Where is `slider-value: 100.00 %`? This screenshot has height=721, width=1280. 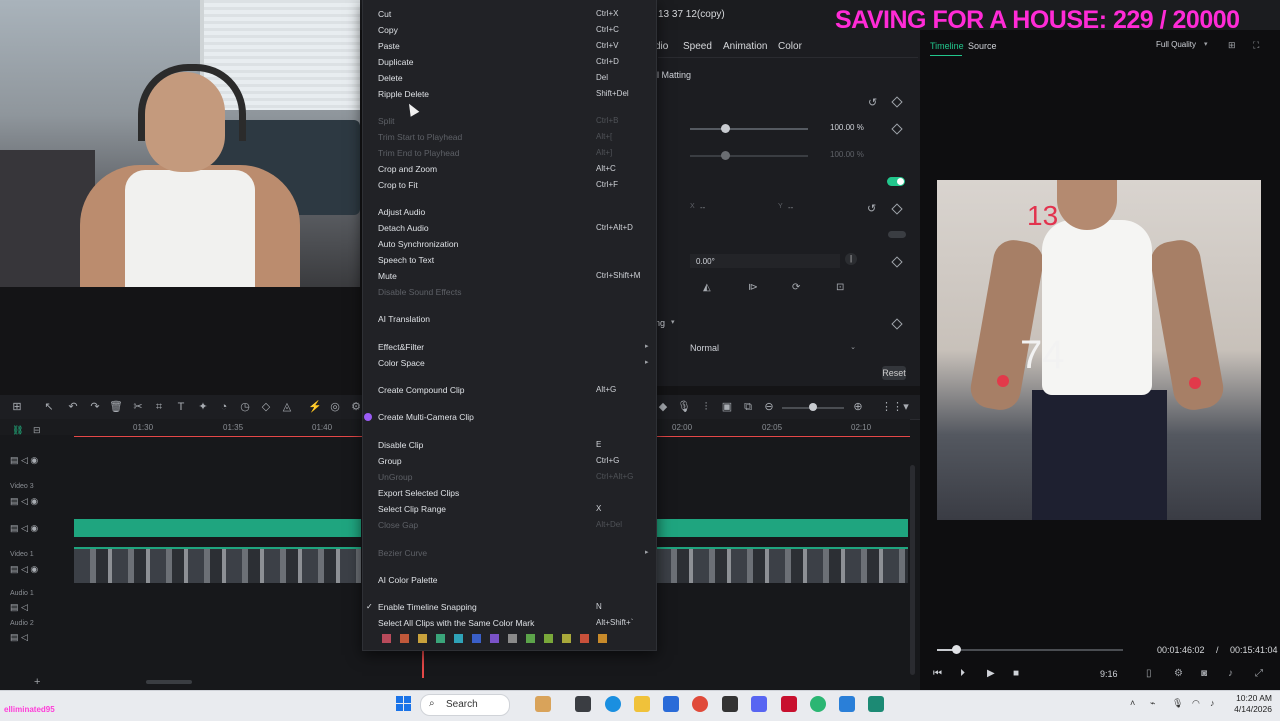 slider-value: 100.00 % is located at coordinates (847, 127).